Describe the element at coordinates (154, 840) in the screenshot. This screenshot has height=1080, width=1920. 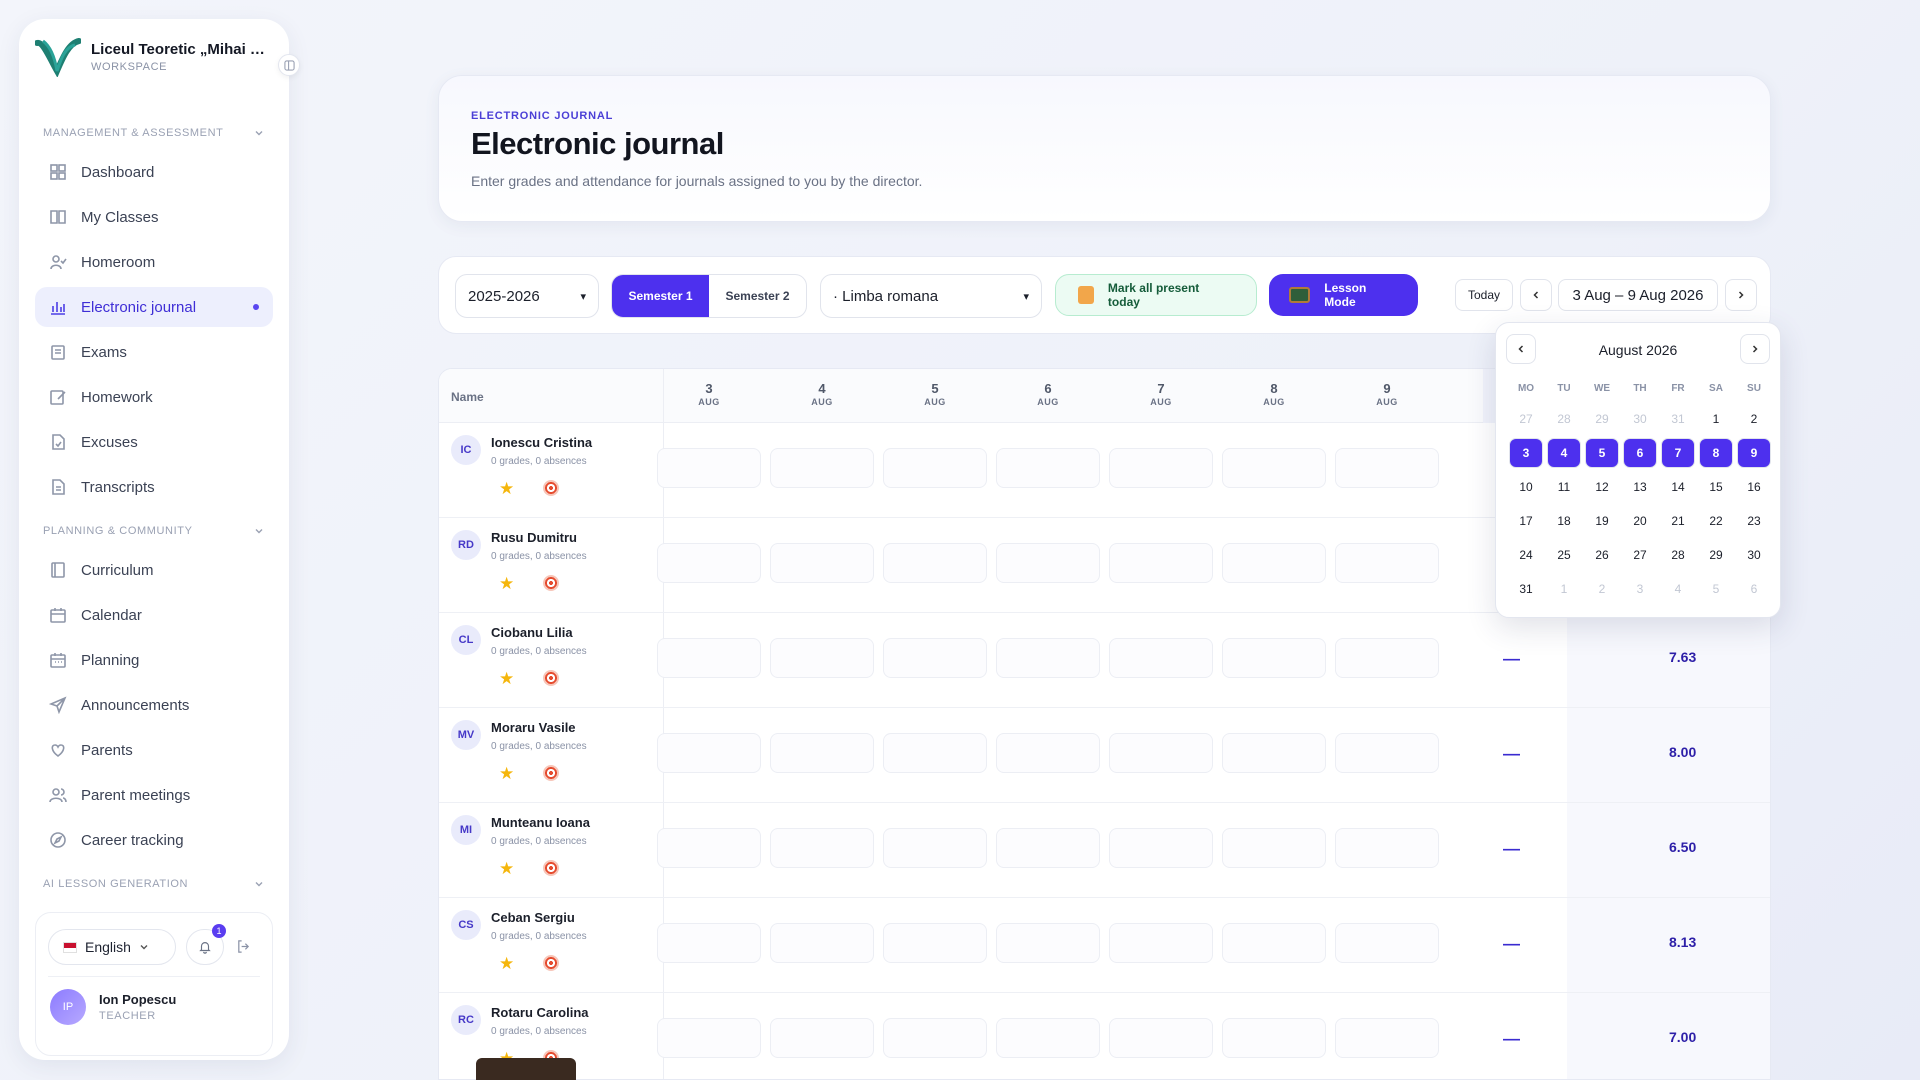
I see `sidebar-item-career-tracking: Career tracking` at that location.